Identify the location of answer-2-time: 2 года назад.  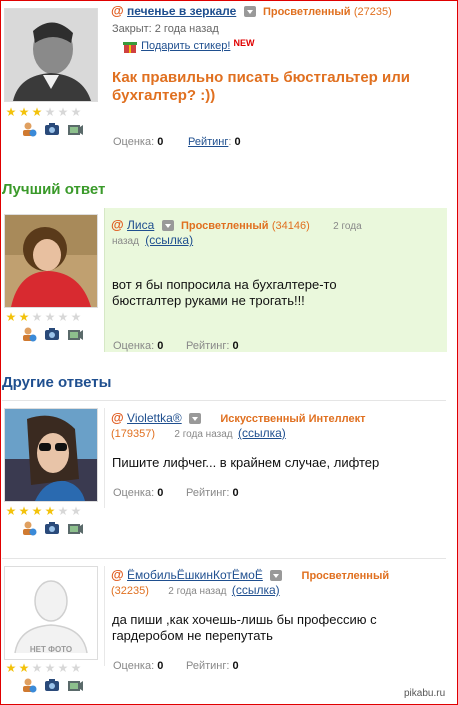
(197, 591).